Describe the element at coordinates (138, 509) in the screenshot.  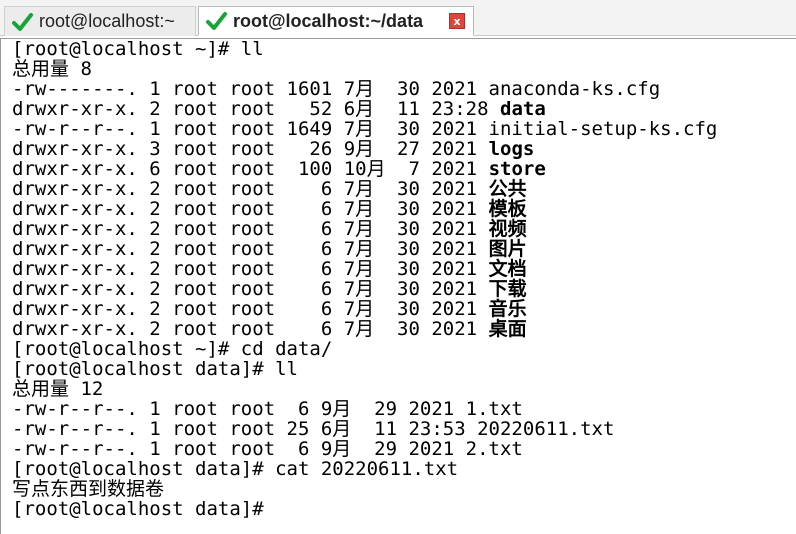
I see `terminal-text: [root@localhost data]#` at that location.